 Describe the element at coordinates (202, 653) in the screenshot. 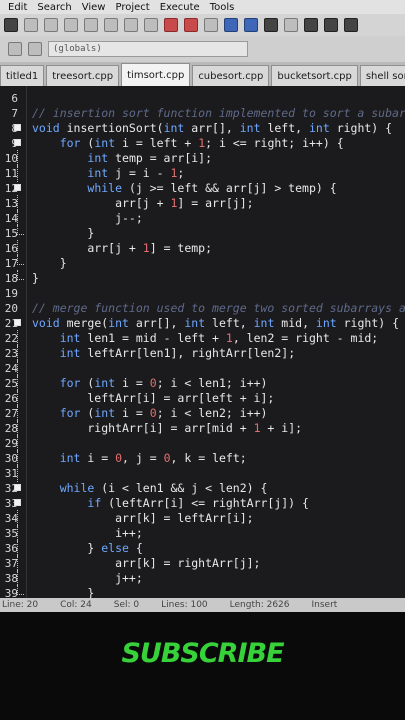

I see `subscribe-caption: SUBSCRIBE` at that location.